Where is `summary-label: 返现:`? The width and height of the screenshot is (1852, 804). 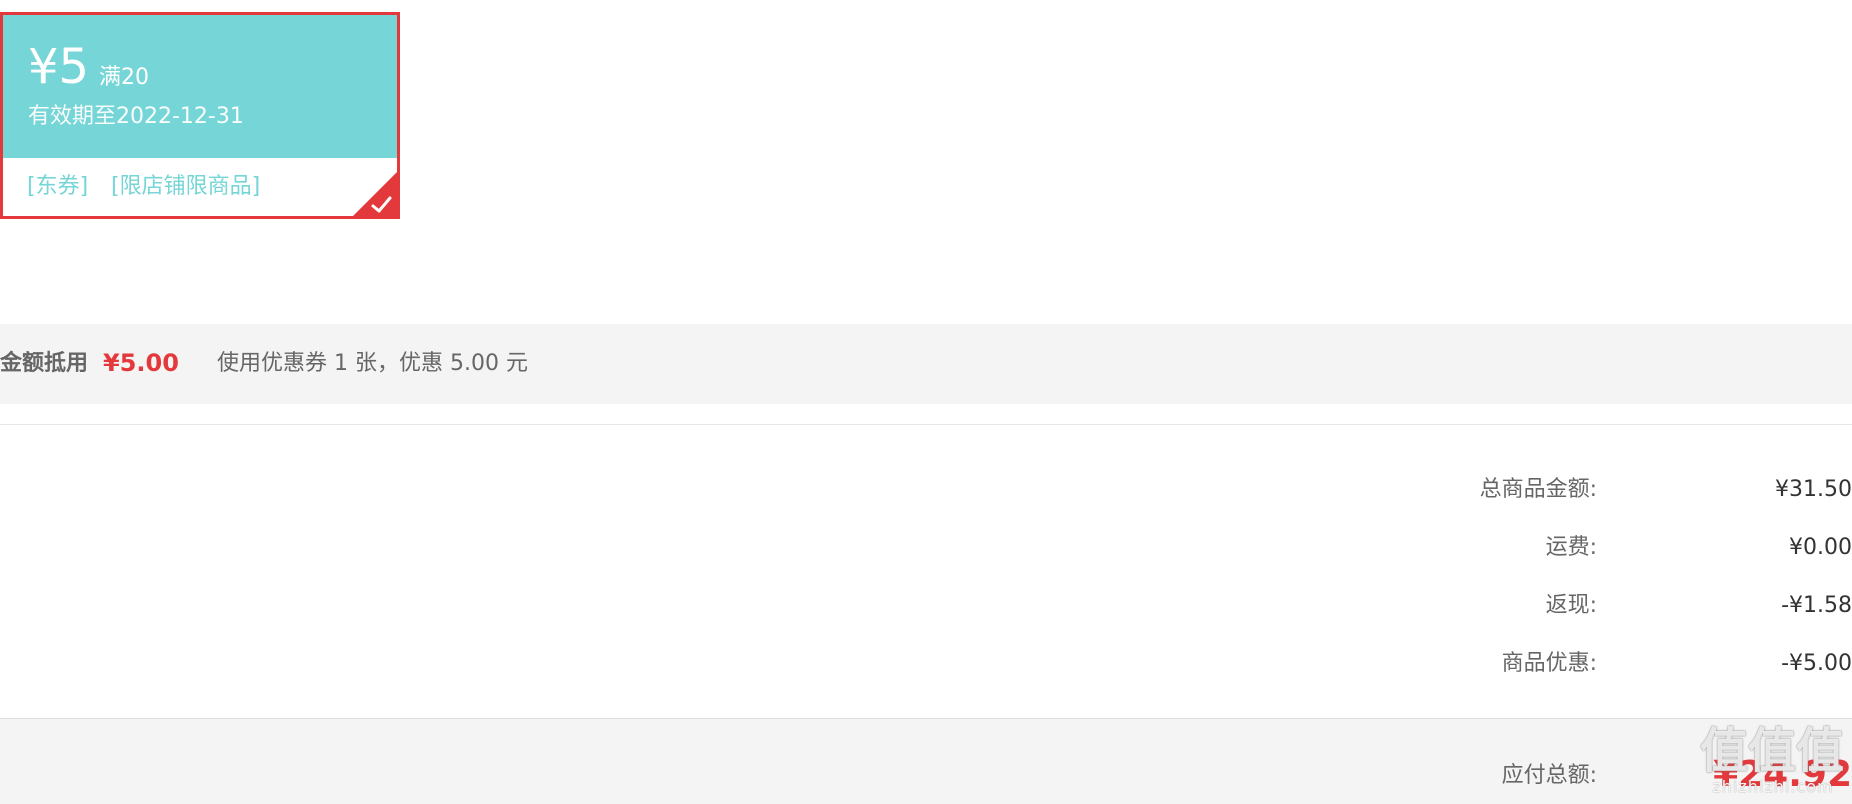
summary-label: 返现: is located at coordinates (1571, 605).